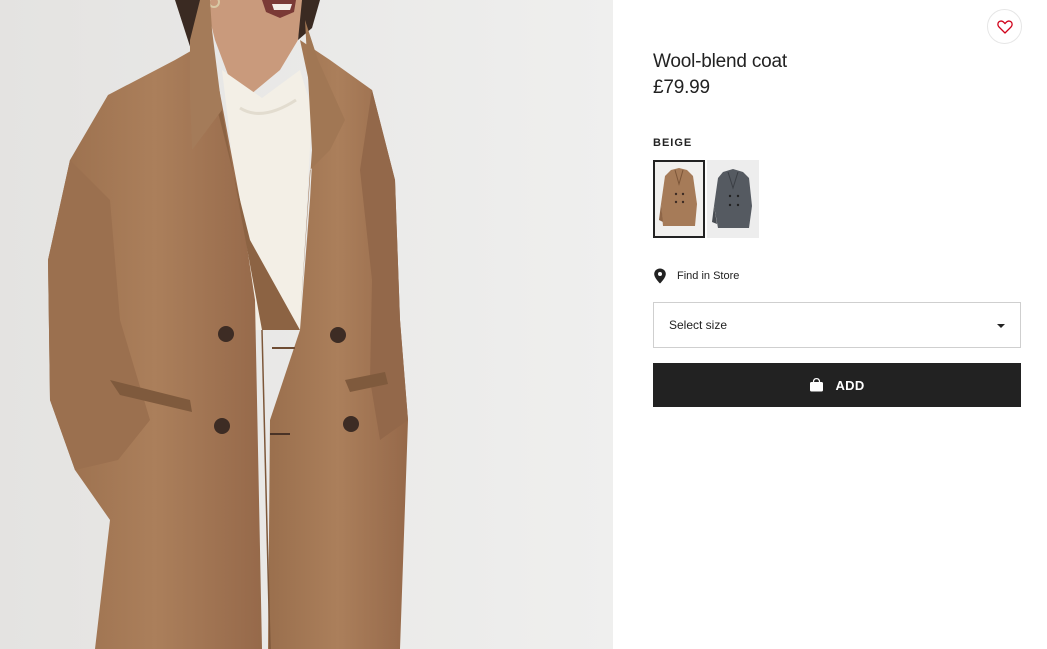 This screenshot has width=1047, height=649. Describe the element at coordinates (708, 276) in the screenshot. I see `find-in-store-label: Find in Store` at that location.